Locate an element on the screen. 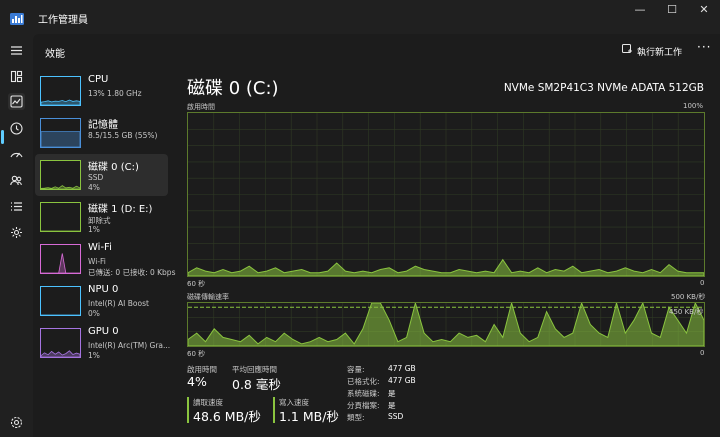 The image size is (720, 437). device-name: 磁碟 0 (C:) is located at coordinates (113, 167).